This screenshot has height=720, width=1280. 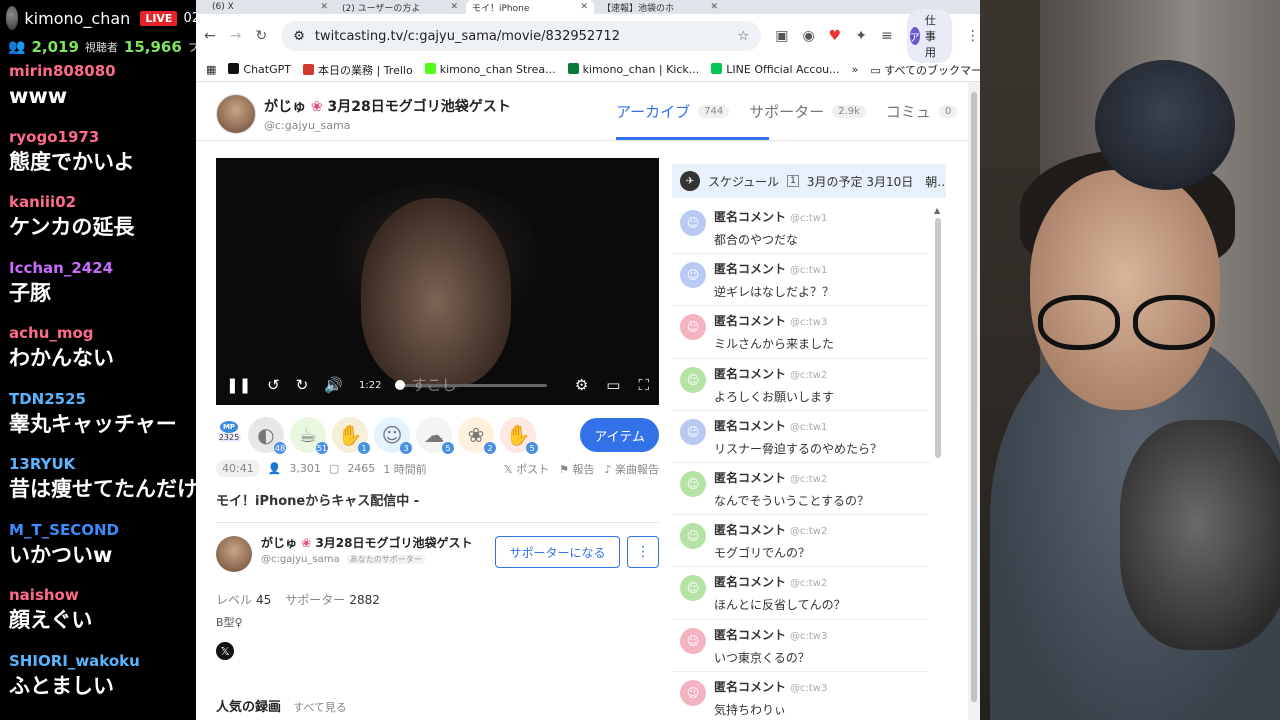 I want to click on theater-mode-icon: ▭, so click(x=613, y=385).